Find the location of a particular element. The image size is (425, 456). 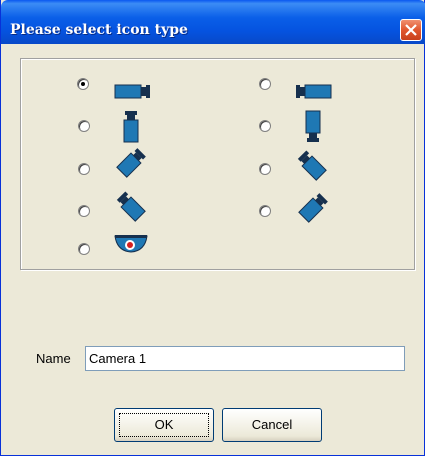

radio-dome-camera is located at coordinates (84, 249).